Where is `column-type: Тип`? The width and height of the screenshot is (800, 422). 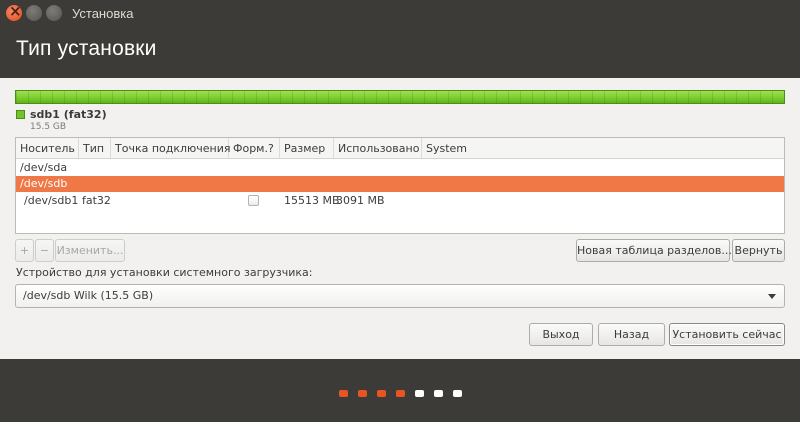
column-type: Тип is located at coordinates (95, 148).